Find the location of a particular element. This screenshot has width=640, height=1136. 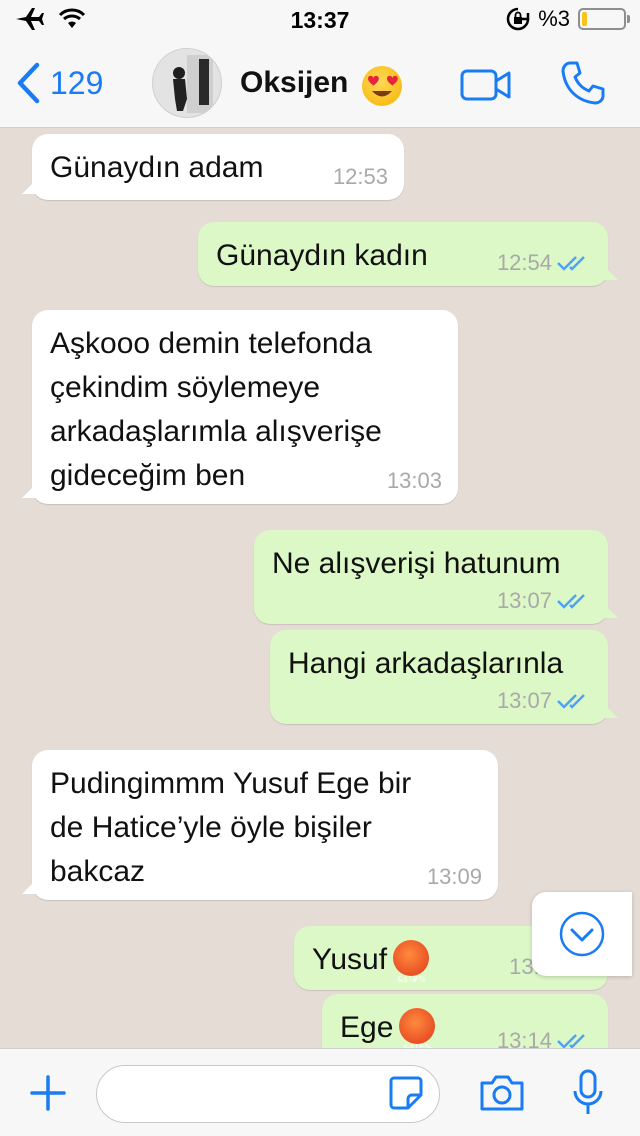

sticker-icon is located at coordinates (406, 1093).